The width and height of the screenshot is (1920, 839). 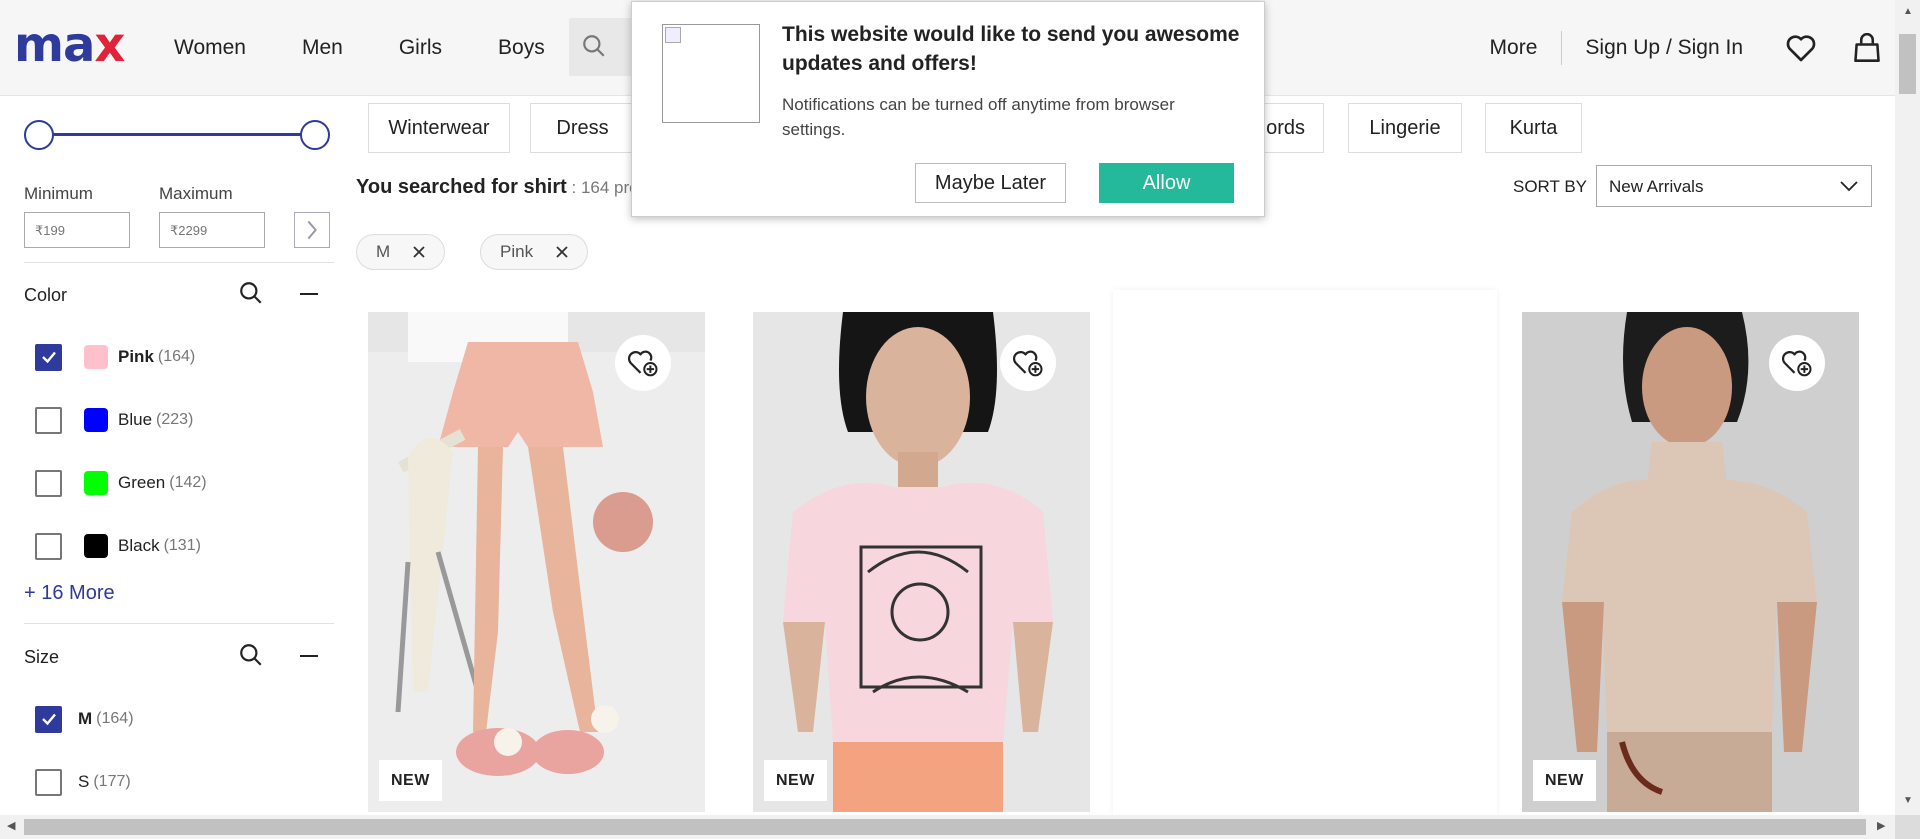 What do you see at coordinates (309, 656) in the screenshot?
I see `size-collapse-icon` at bounding box center [309, 656].